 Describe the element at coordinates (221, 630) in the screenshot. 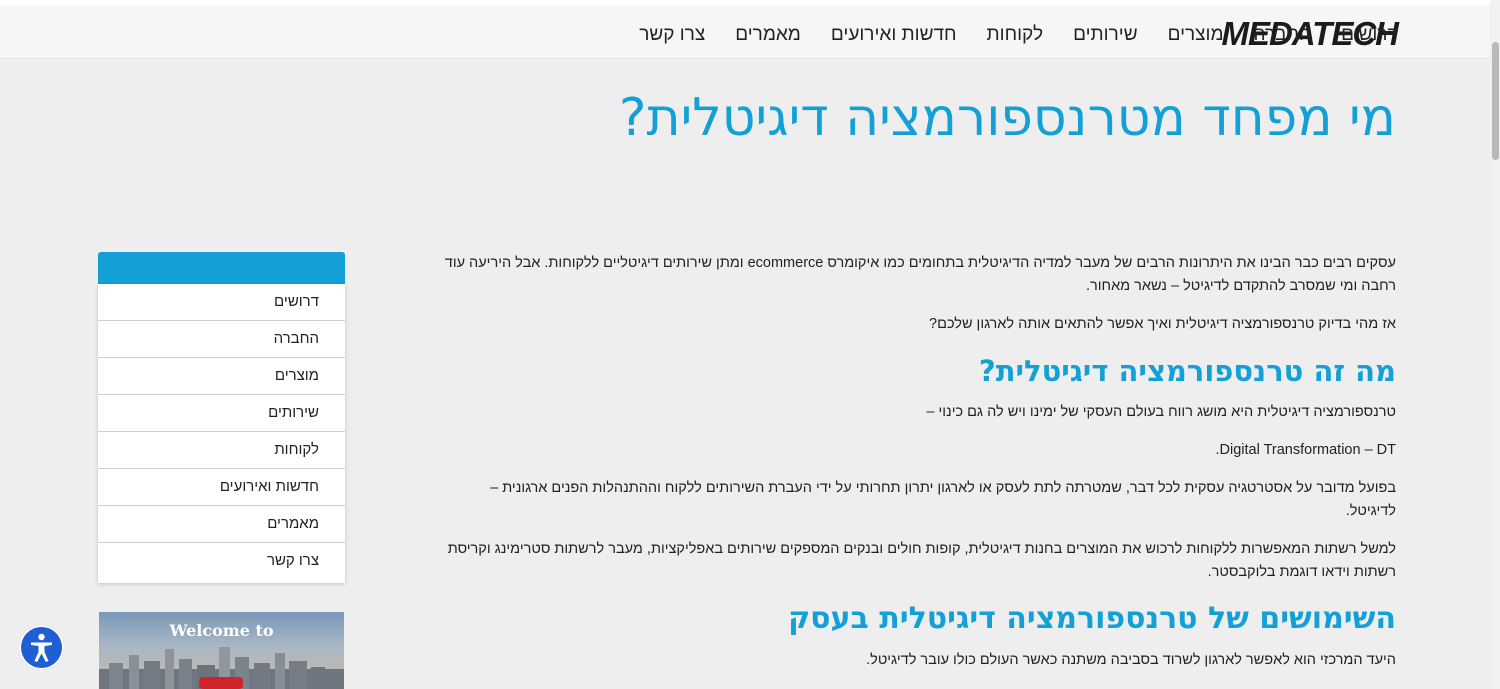

I see `promo-text: Welcome to` at that location.